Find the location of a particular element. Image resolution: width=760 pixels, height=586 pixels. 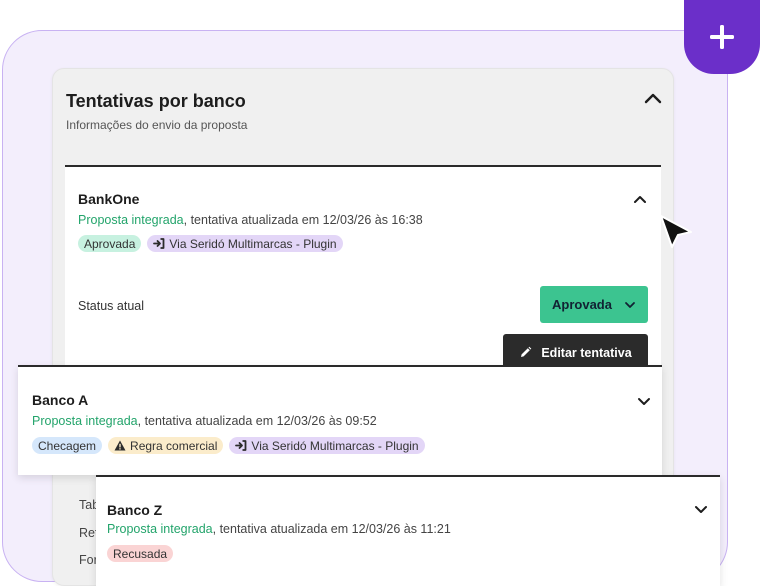

panel-title: Tentativas por banco is located at coordinates (156, 101).